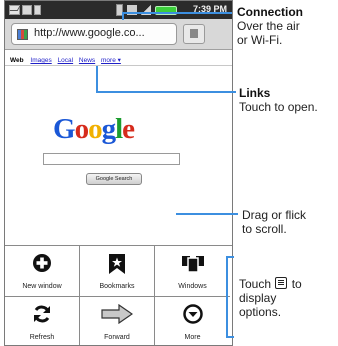 The image size is (338, 346). What do you see at coordinates (114, 179) in the screenshot?
I see `google-search-button: Google Search` at bounding box center [114, 179].